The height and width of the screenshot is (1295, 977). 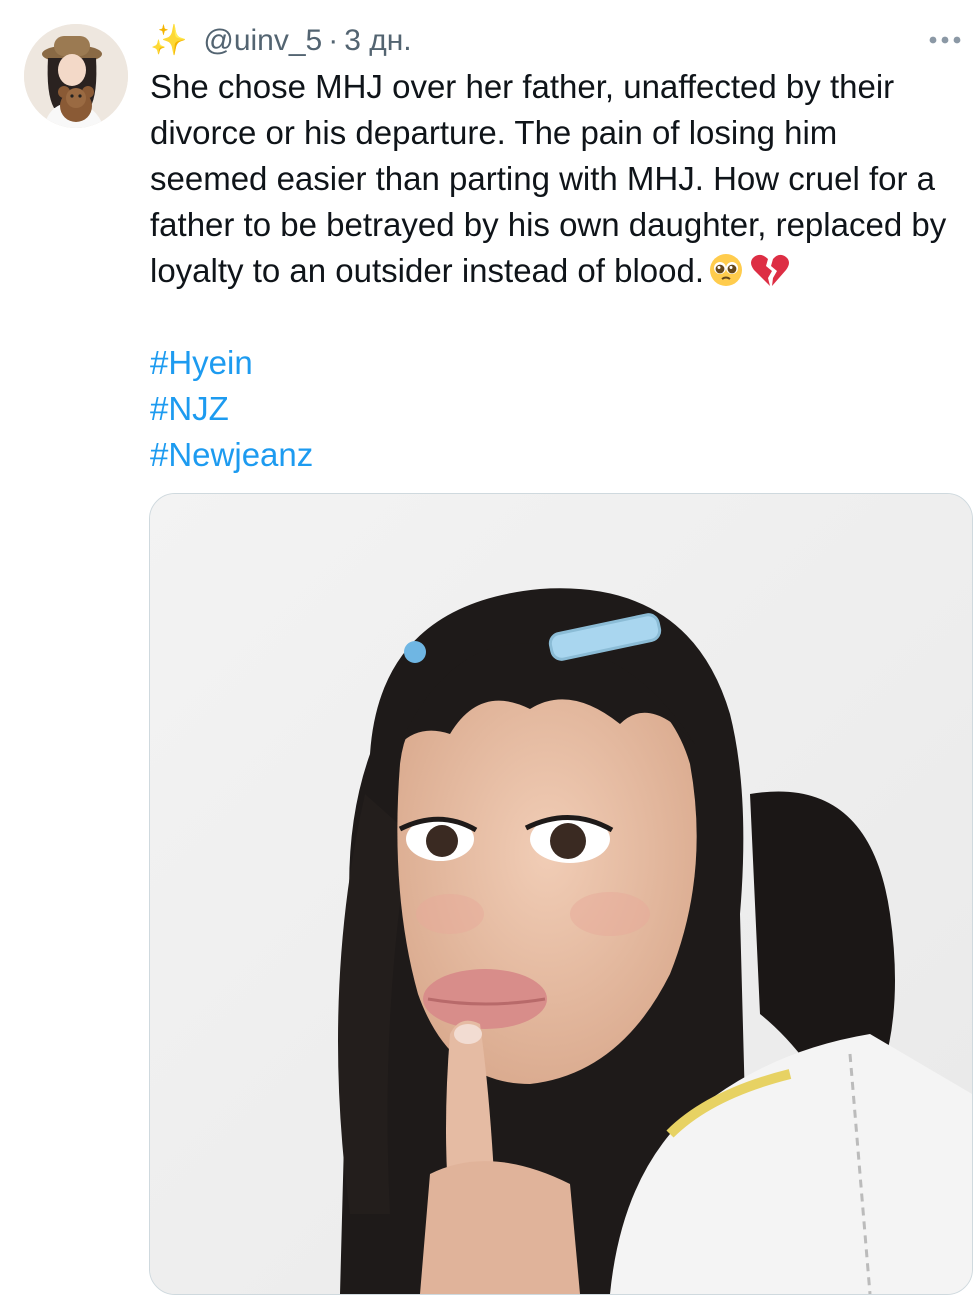 What do you see at coordinates (726, 276) in the screenshot?
I see `pleading-face-icon` at bounding box center [726, 276].